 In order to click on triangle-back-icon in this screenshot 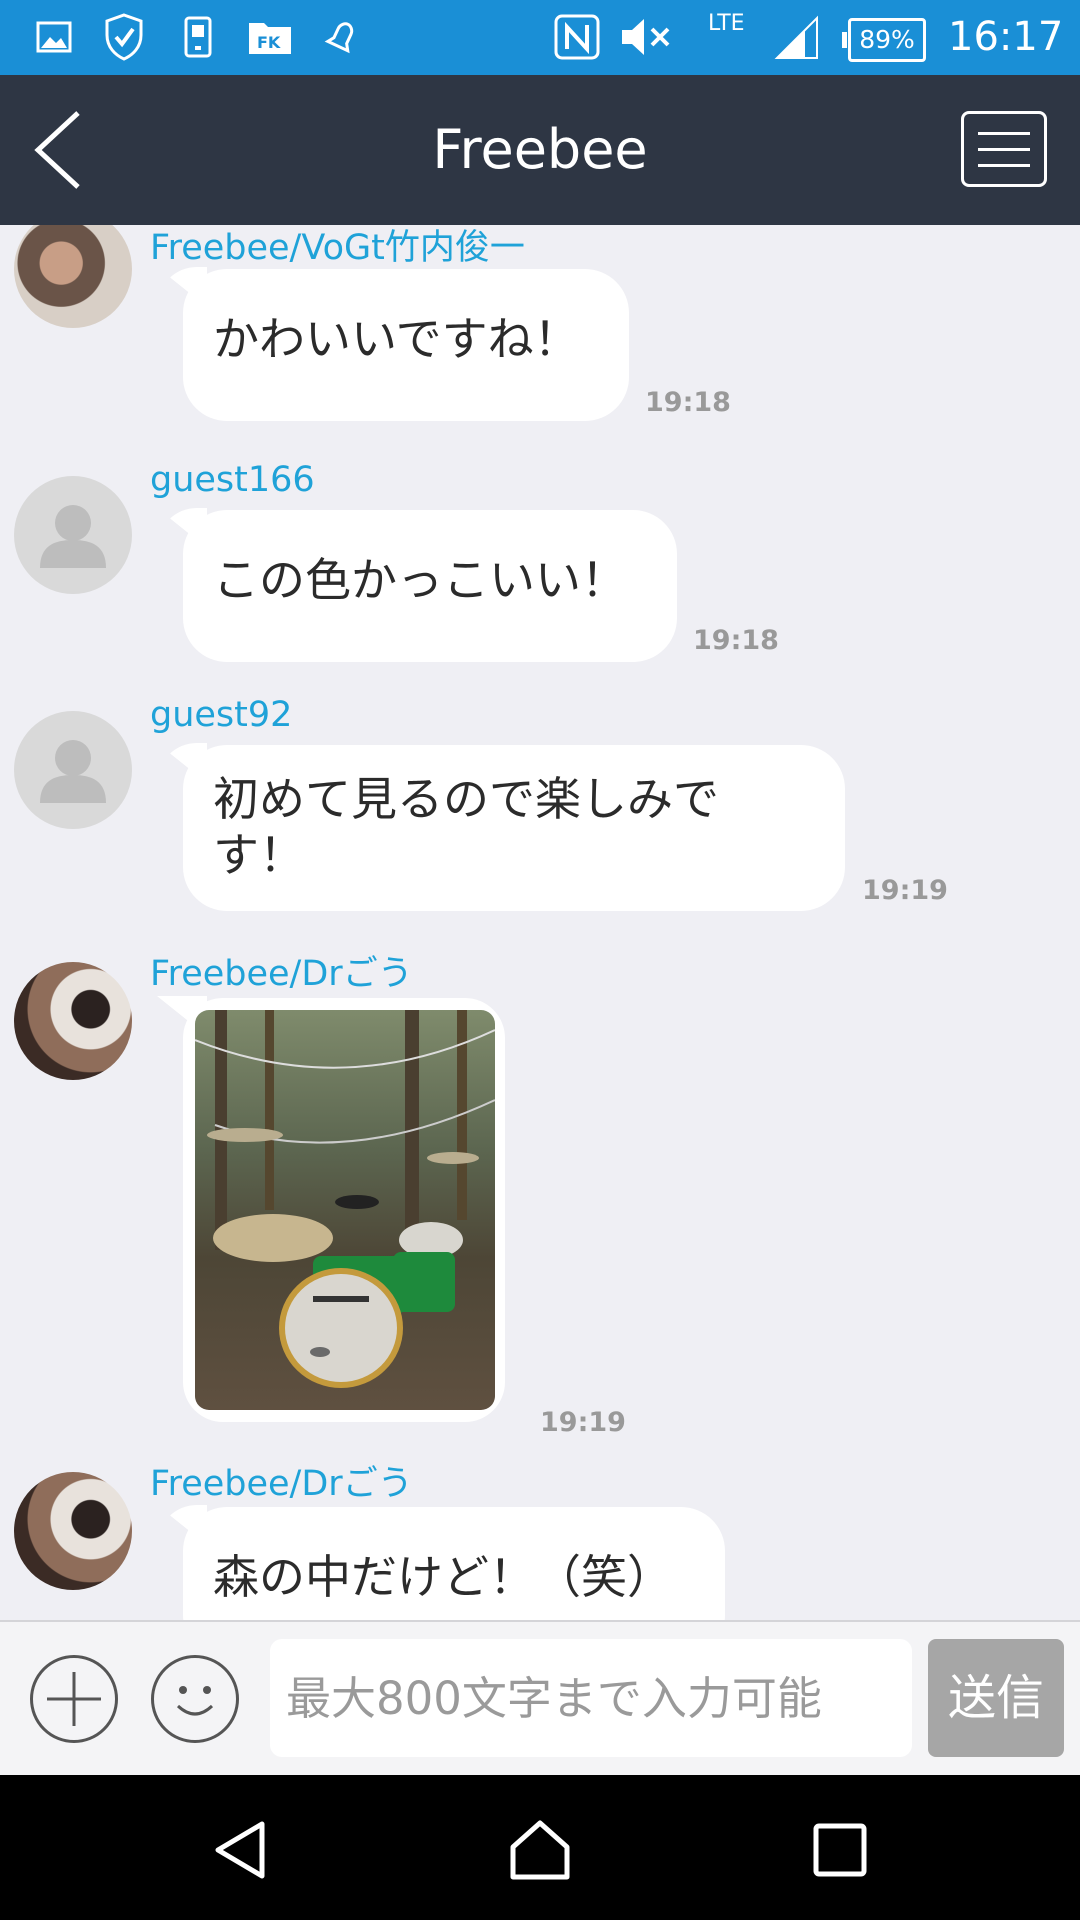, I will do `click(240, 1850)`.